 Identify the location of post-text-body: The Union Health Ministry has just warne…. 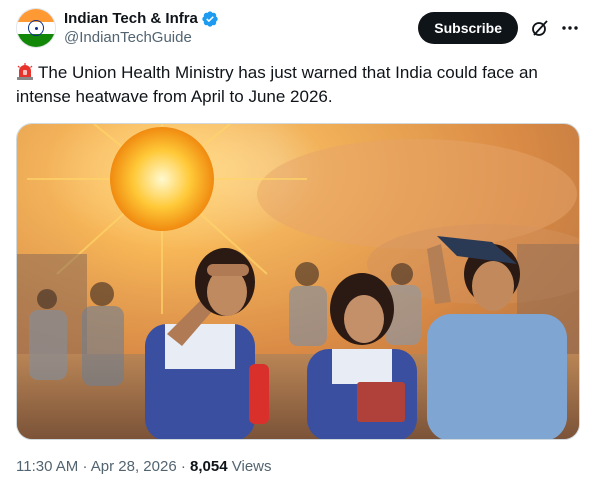
(277, 84).